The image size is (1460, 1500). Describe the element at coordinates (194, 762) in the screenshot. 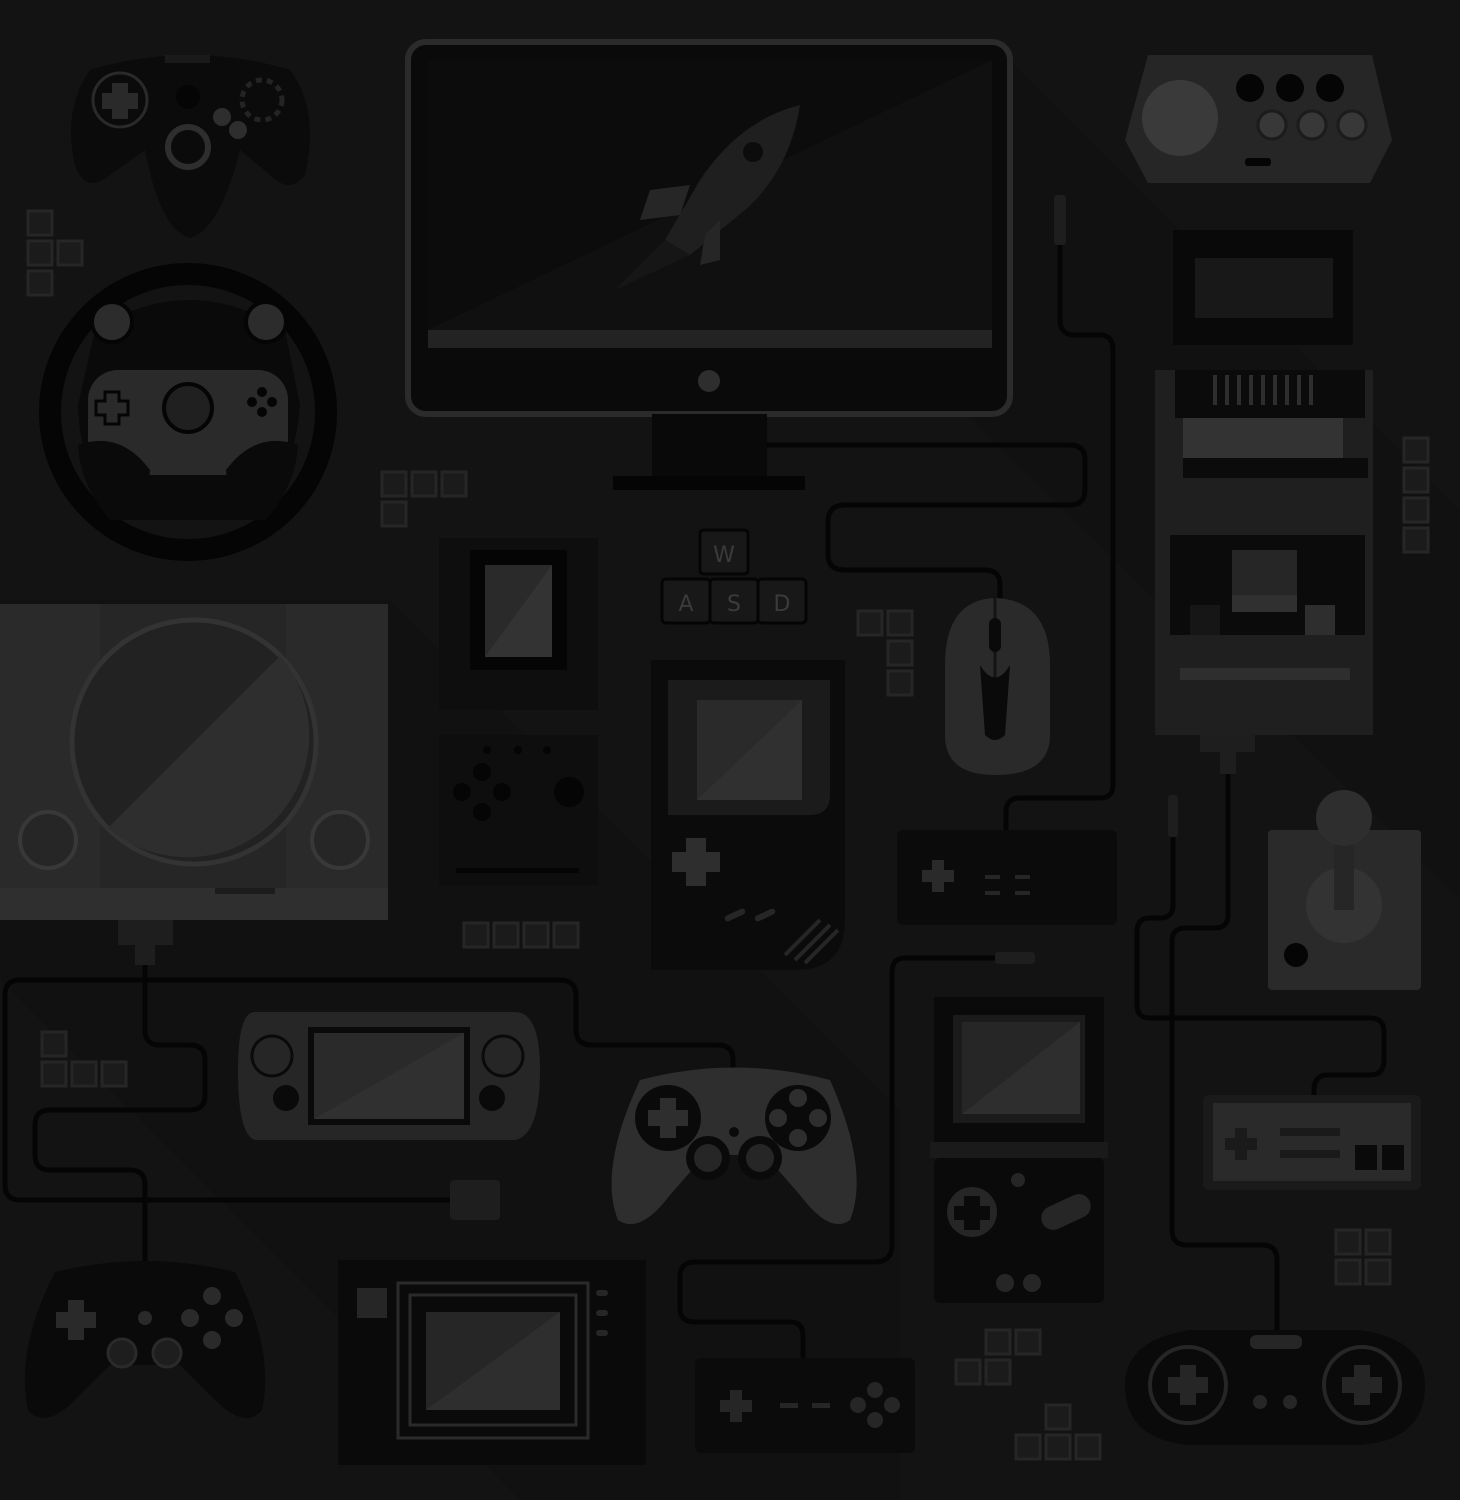

I see `disc-console-icon` at that location.